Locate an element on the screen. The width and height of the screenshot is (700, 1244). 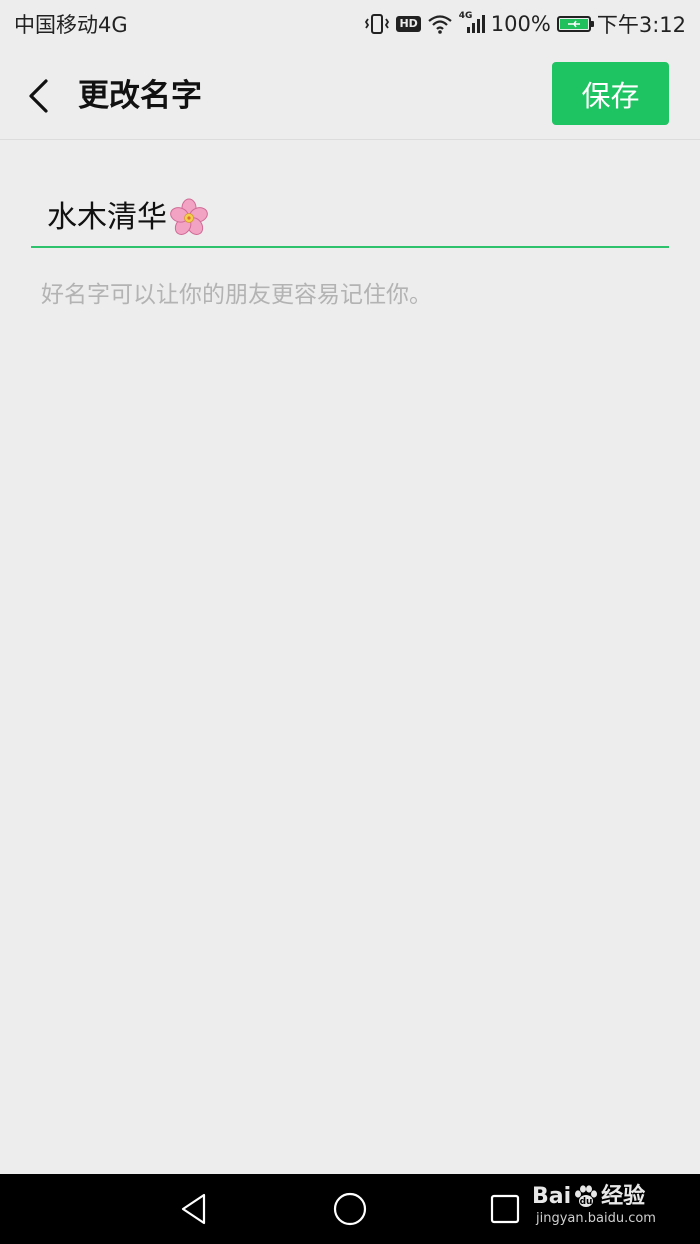
vibrate-icon is located at coordinates (377, 24).